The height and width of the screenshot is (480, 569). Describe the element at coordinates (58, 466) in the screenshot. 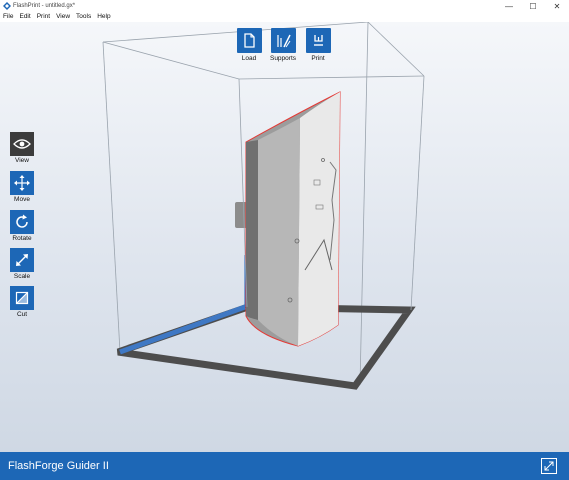

I see `machine-name: FlashForge Guider II` at that location.